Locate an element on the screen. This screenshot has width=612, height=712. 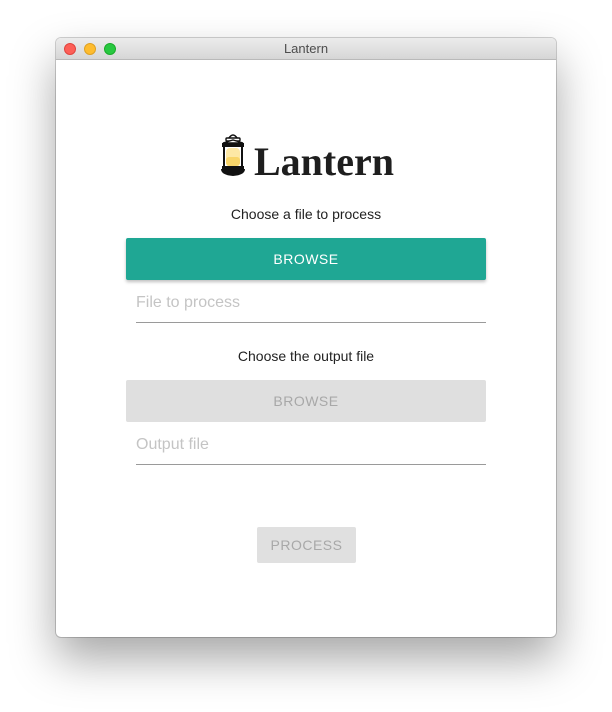
input-file-field is located at coordinates (311, 303).